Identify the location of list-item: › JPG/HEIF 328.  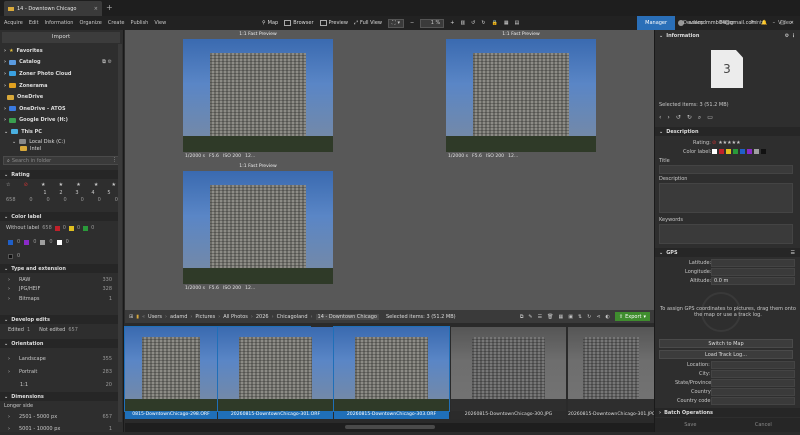
(61, 290).